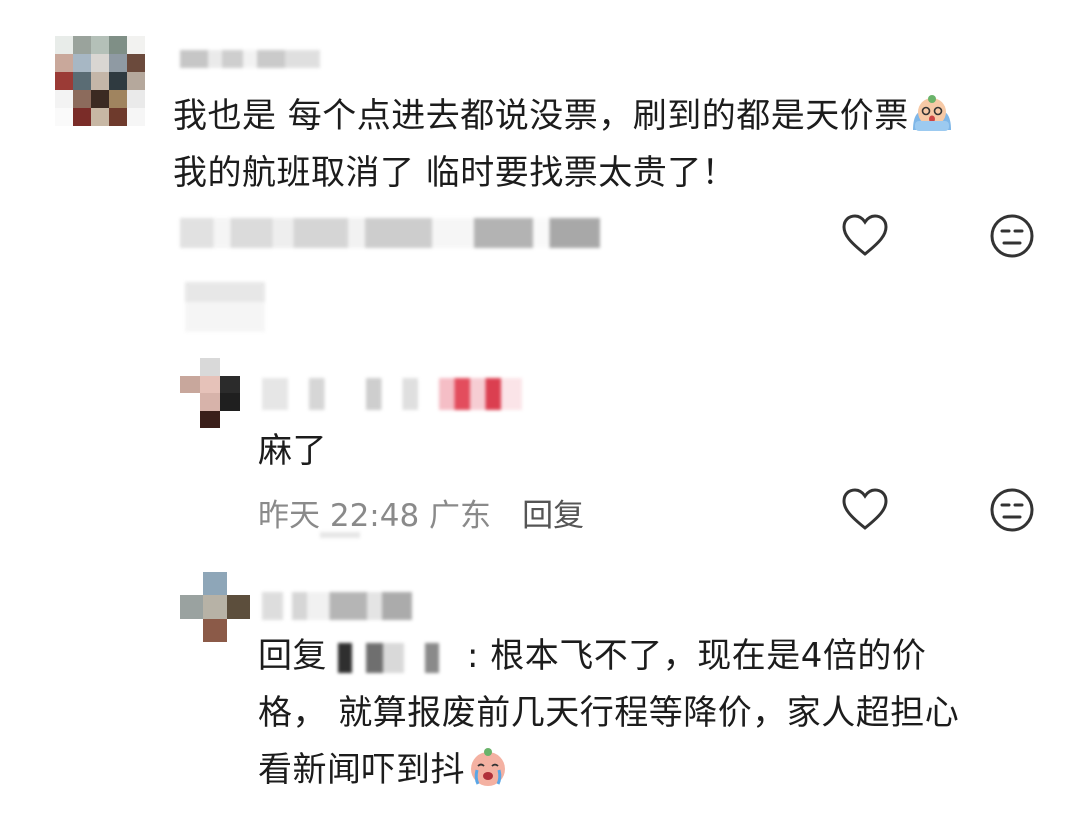 This screenshot has width=1080, height=815. What do you see at coordinates (292, 451) in the screenshot?
I see `comment-text: 麻了` at bounding box center [292, 451].